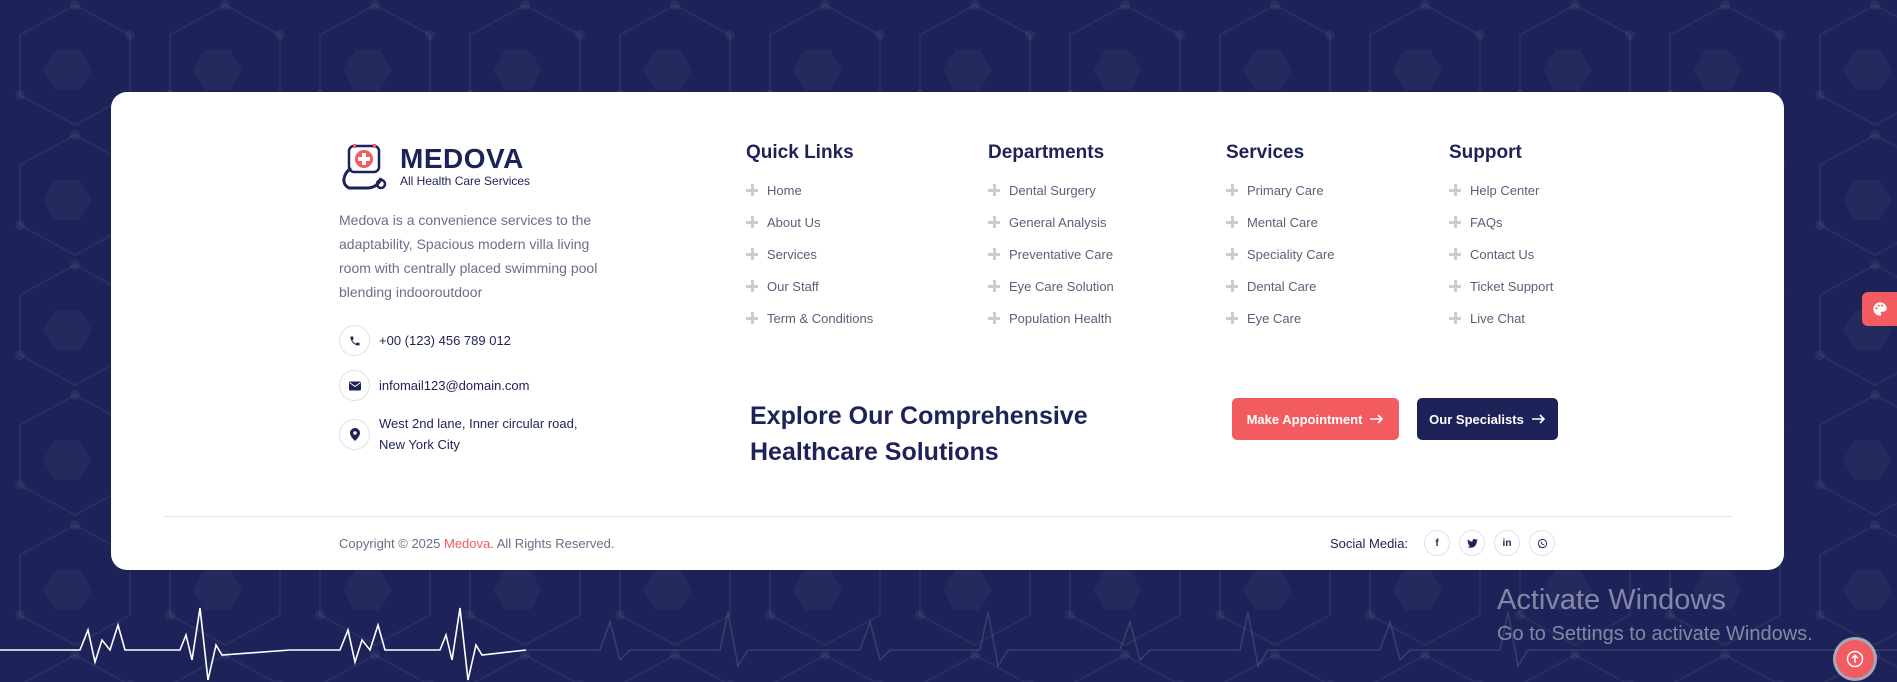 This screenshot has width=1897, height=682. What do you see at coordinates (948, 516) in the screenshot?
I see `footer-divider` at bounding box center [948, 516].